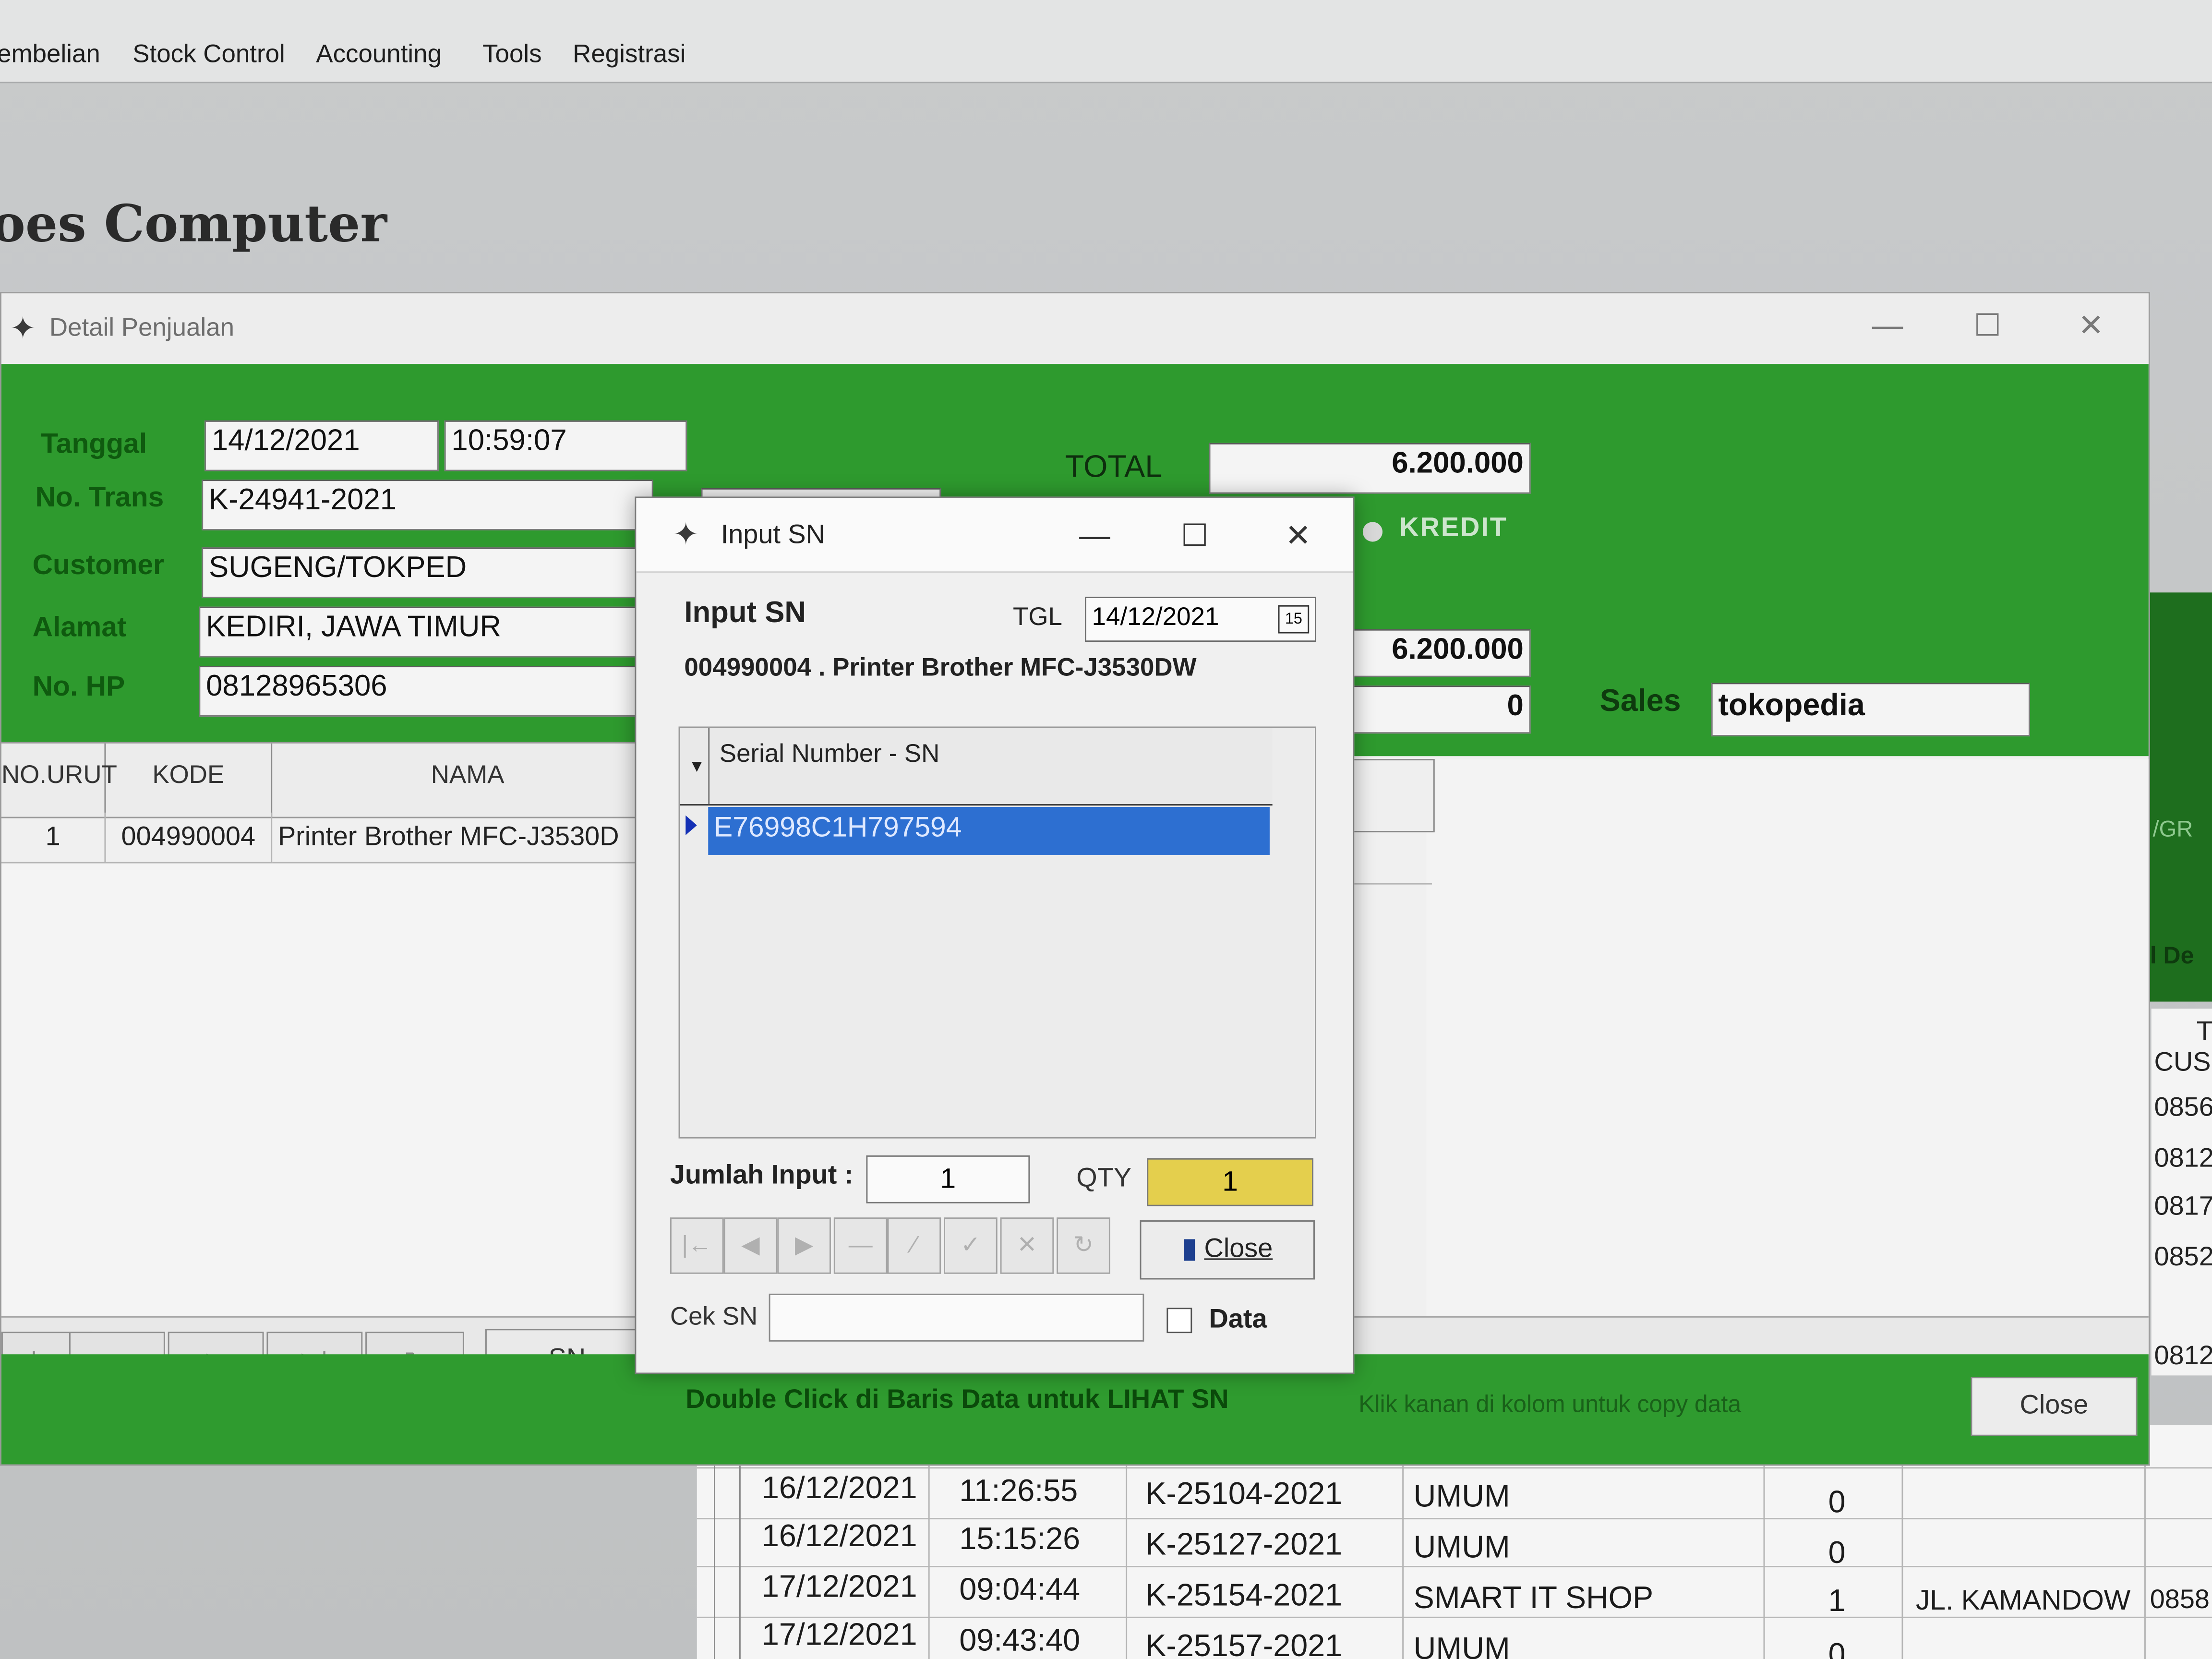 The image size is (2212, 1659). I want to click on no-hp-field: 08128965306, so click(426, 692).